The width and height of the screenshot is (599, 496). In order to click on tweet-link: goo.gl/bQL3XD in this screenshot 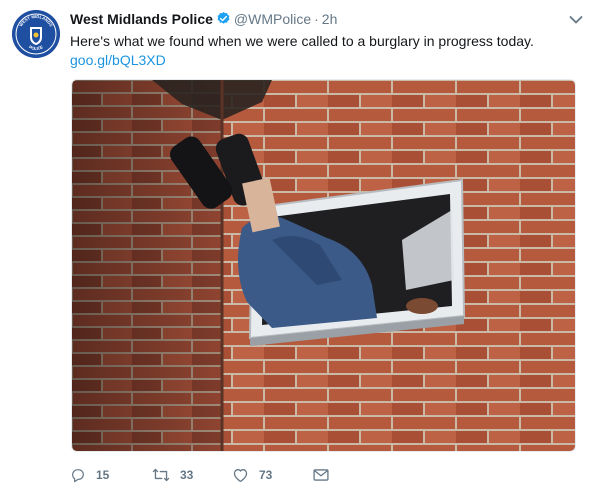, I will do `click(118, 60)`.